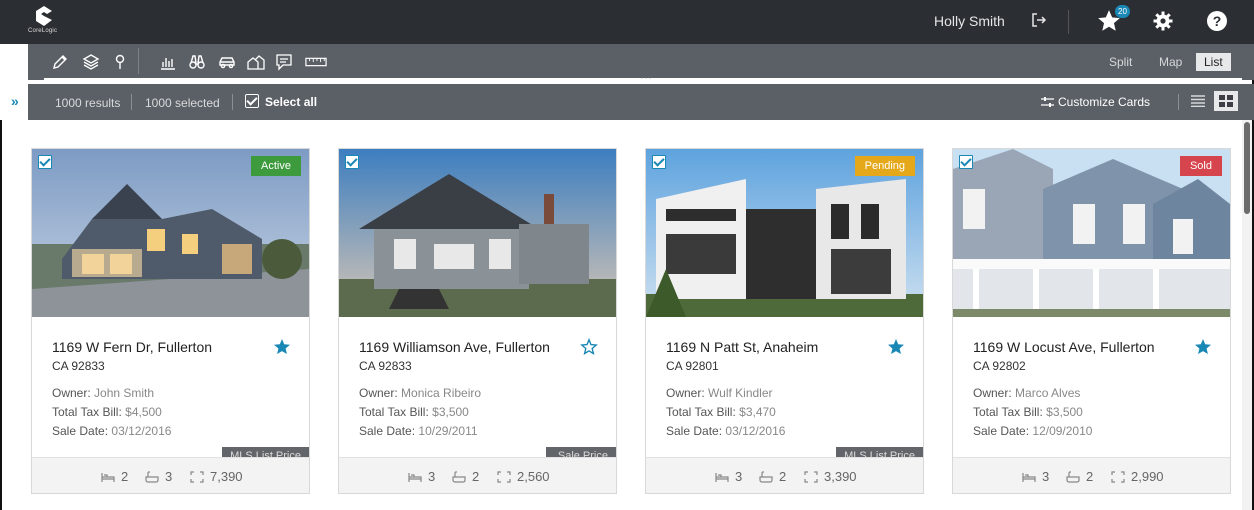 This screenshot has width=1254, height=510. What do you see at coordinates (1213, 62) in the screenshot?
I see `list-view-button: List` at bounding box center [1213, 62].